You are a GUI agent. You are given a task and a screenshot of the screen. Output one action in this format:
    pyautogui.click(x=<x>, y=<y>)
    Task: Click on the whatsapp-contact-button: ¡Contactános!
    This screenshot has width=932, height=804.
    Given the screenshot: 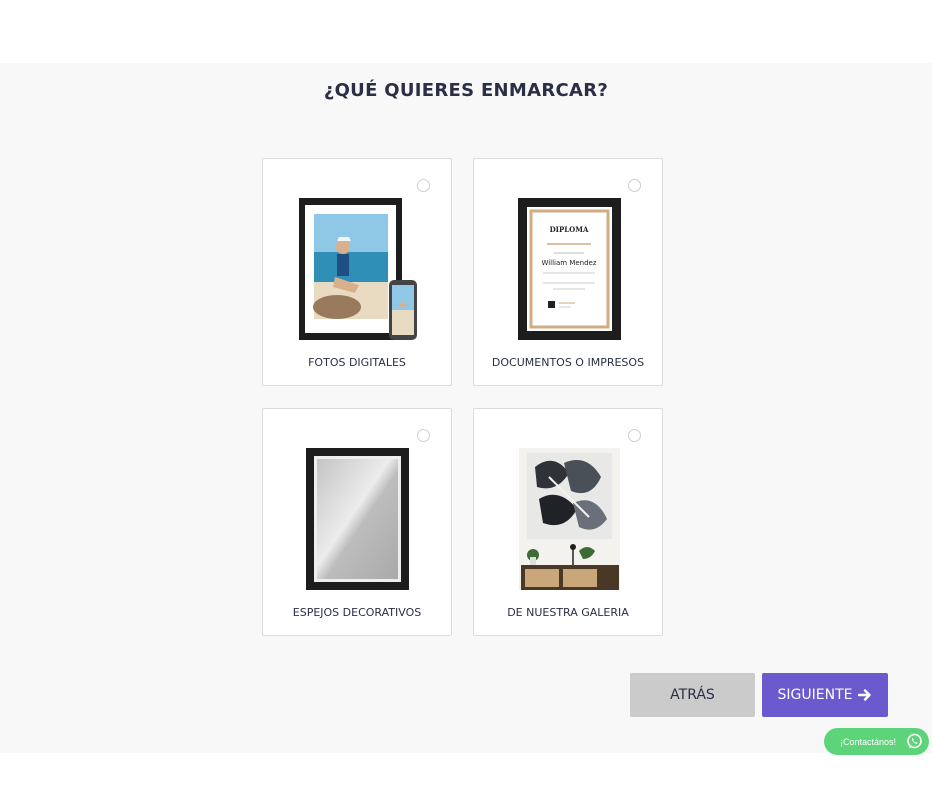 What is the action you would take?
    pyautogui.click(x=876, y=741)
    